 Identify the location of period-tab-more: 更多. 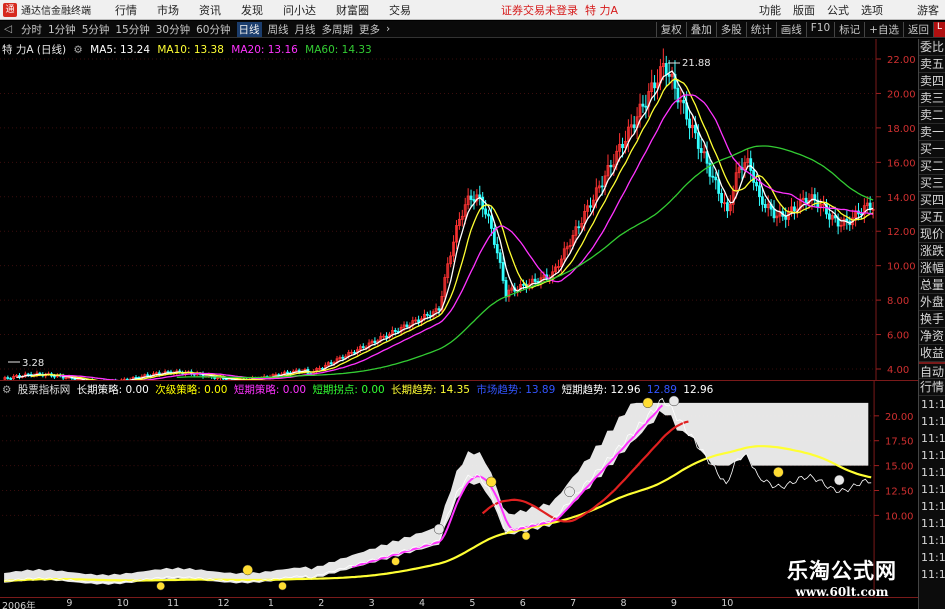
(369, 29).